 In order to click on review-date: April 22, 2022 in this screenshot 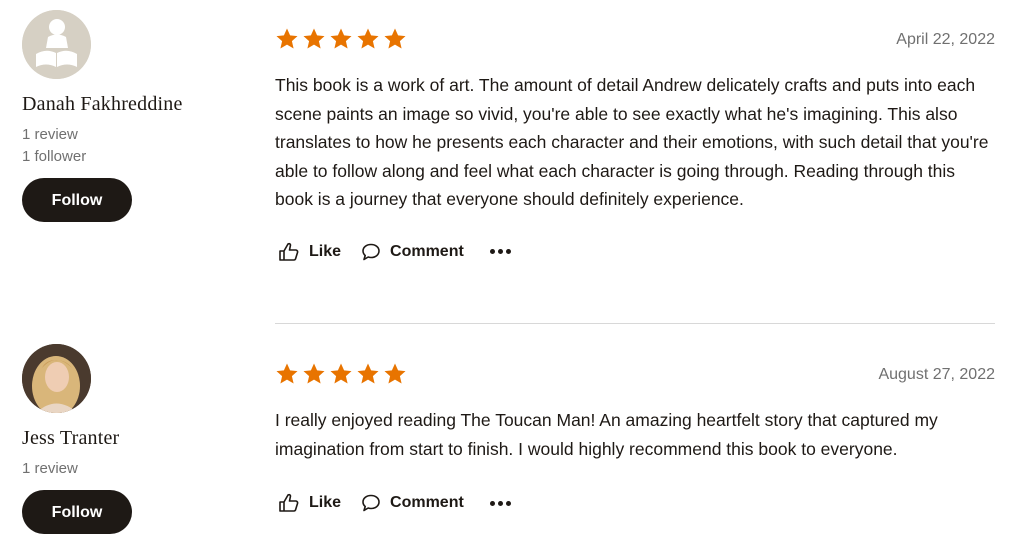, I will do `click(945, 40)`.